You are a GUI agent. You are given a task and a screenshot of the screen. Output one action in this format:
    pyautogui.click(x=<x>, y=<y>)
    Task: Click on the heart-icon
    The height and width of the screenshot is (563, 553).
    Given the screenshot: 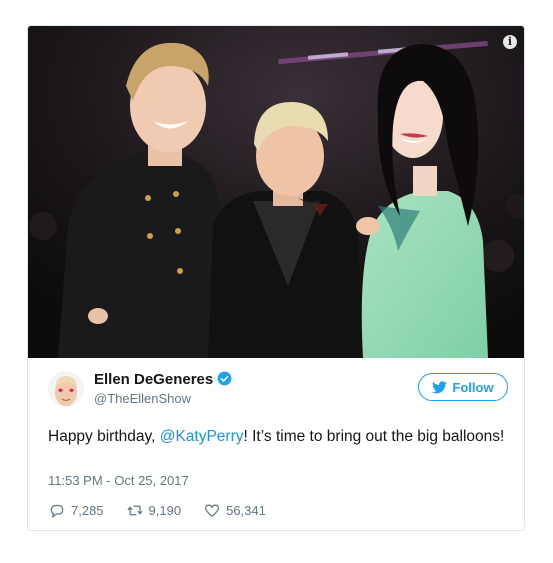 What is the action you would take?
    pyautogui.click(x=212, y=510)
    